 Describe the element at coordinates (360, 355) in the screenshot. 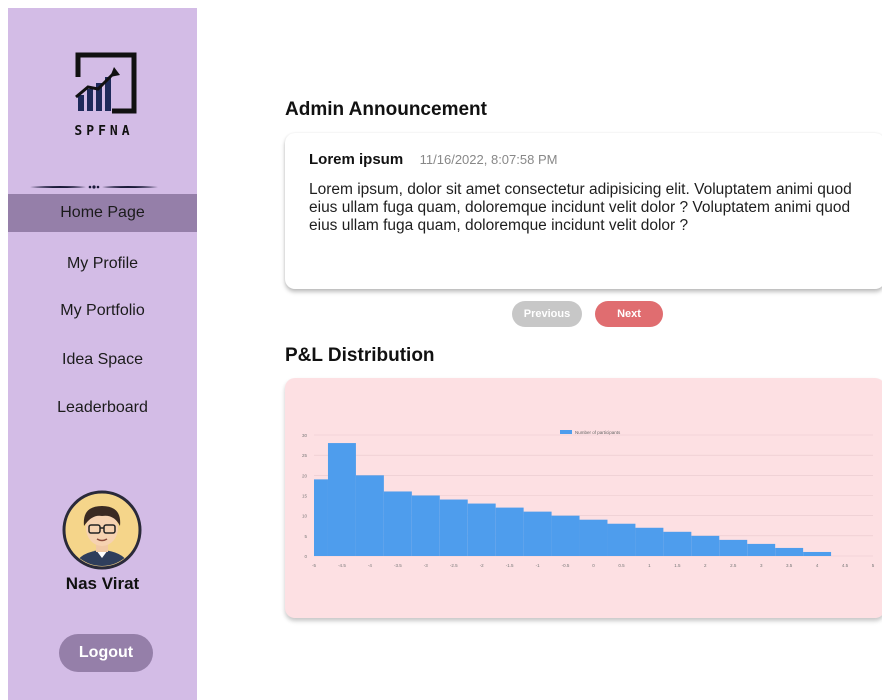

I see `distribution-section-title: P&L Distribution` at that location.